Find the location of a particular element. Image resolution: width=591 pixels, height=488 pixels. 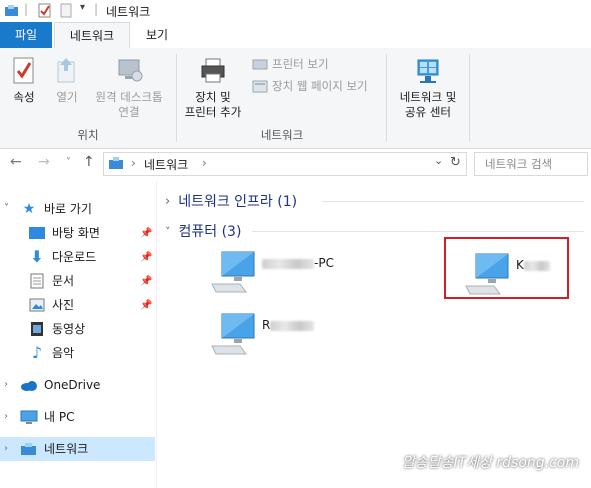

printer-icon is located at coordinates (213, 70).